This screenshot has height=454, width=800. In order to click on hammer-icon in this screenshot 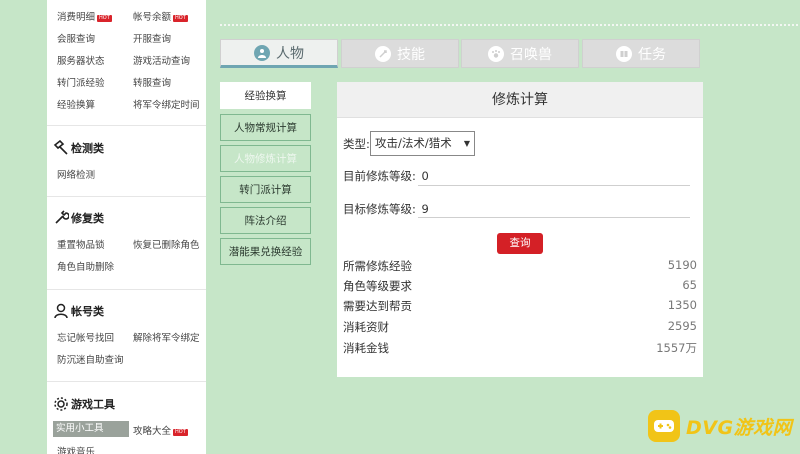, I will do `click(60, 147)`.